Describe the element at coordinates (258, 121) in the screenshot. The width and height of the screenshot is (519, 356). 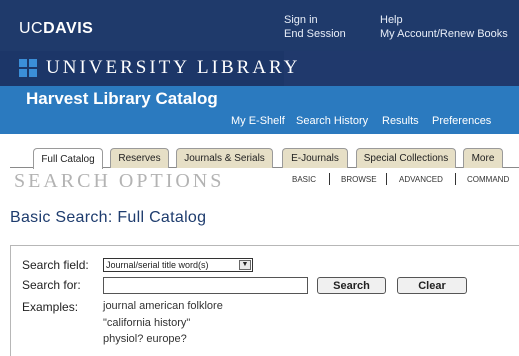
I see `my-eshelf-link: My E-Shelf` at that location.